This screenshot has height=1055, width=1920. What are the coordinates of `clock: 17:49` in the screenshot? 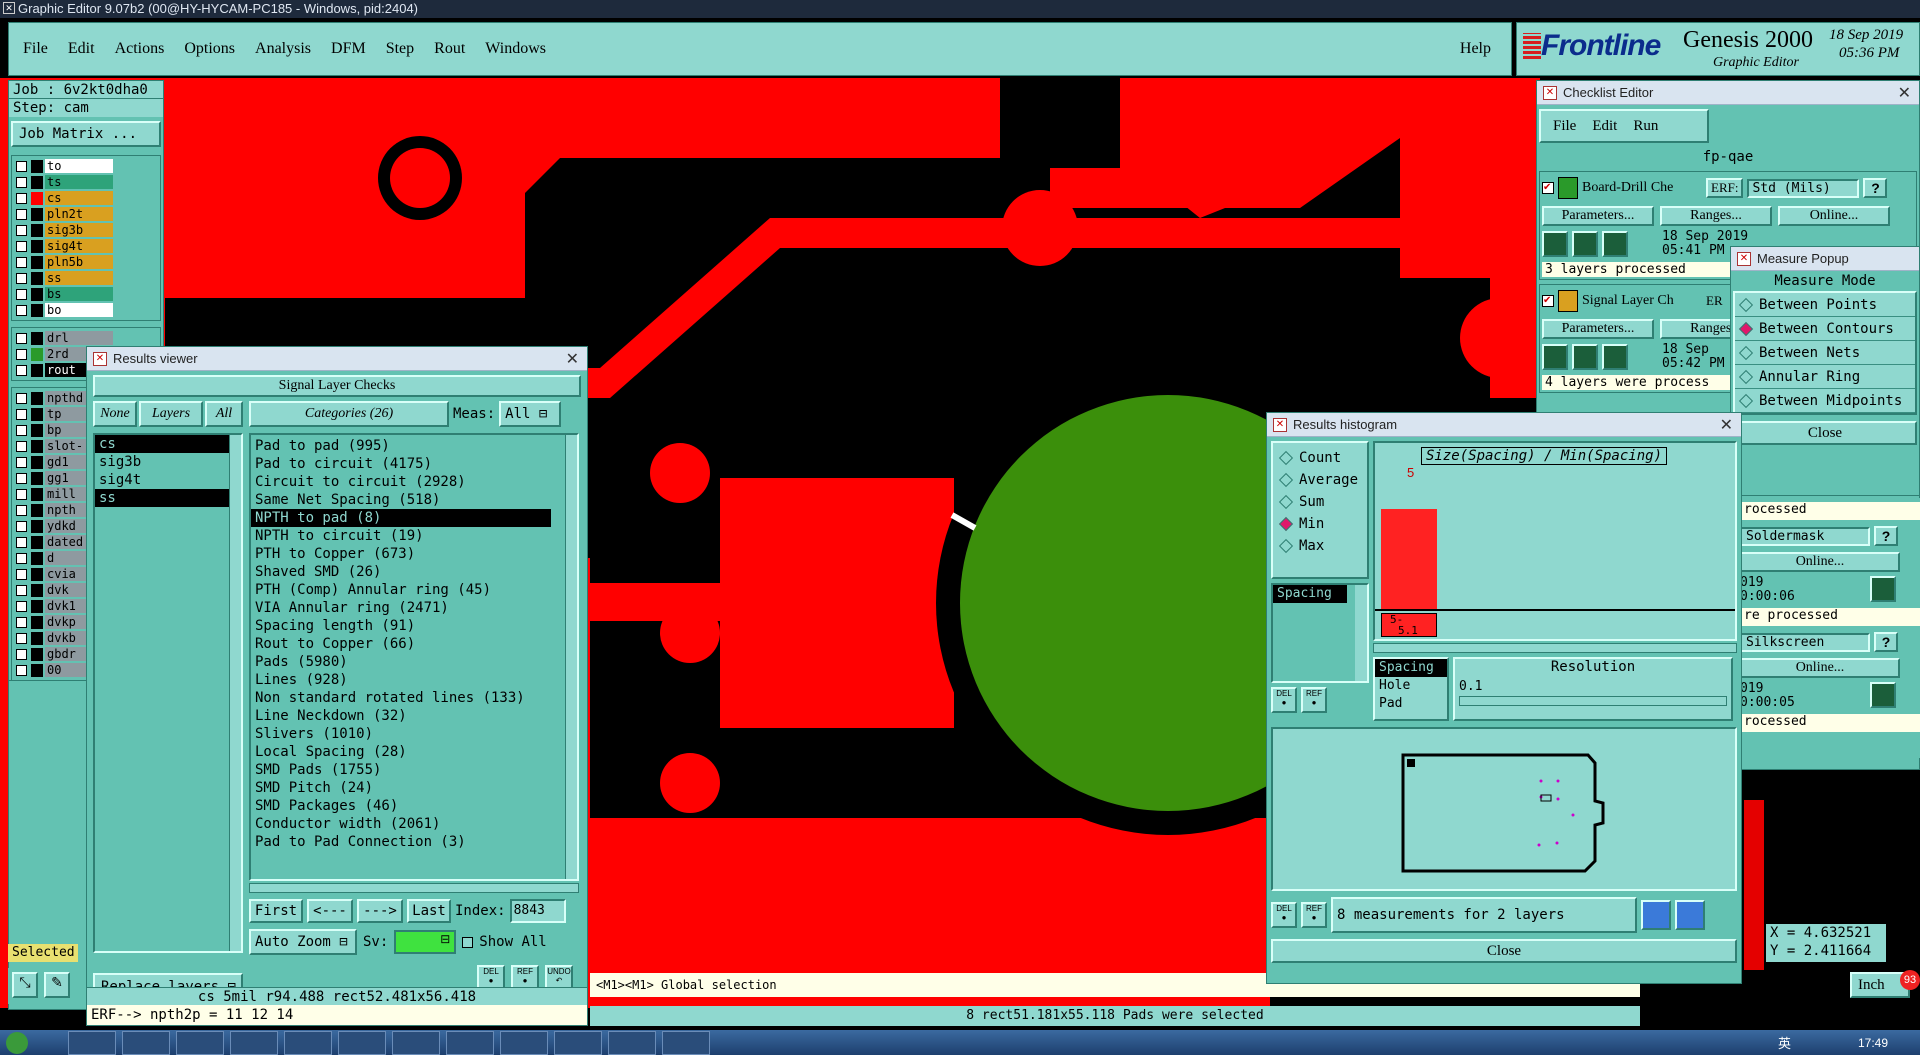 It's located at (1873, 1043).